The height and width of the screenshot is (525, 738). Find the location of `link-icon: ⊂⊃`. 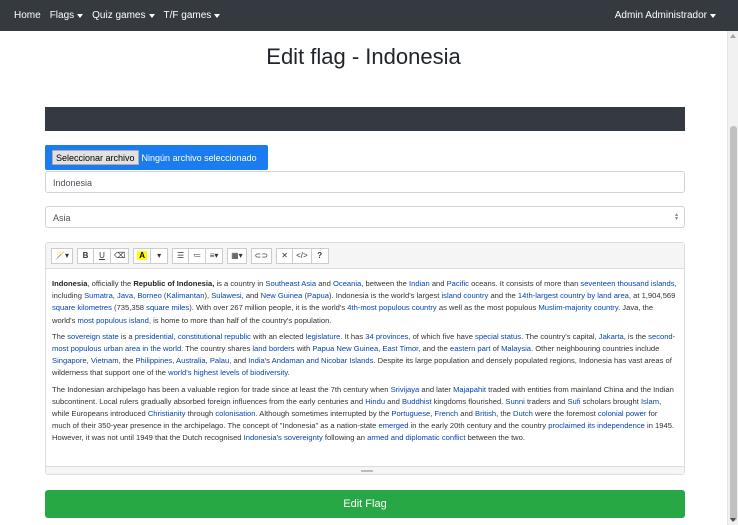

link-icon: ⊂⊃ is located at coordinates (261, 255).